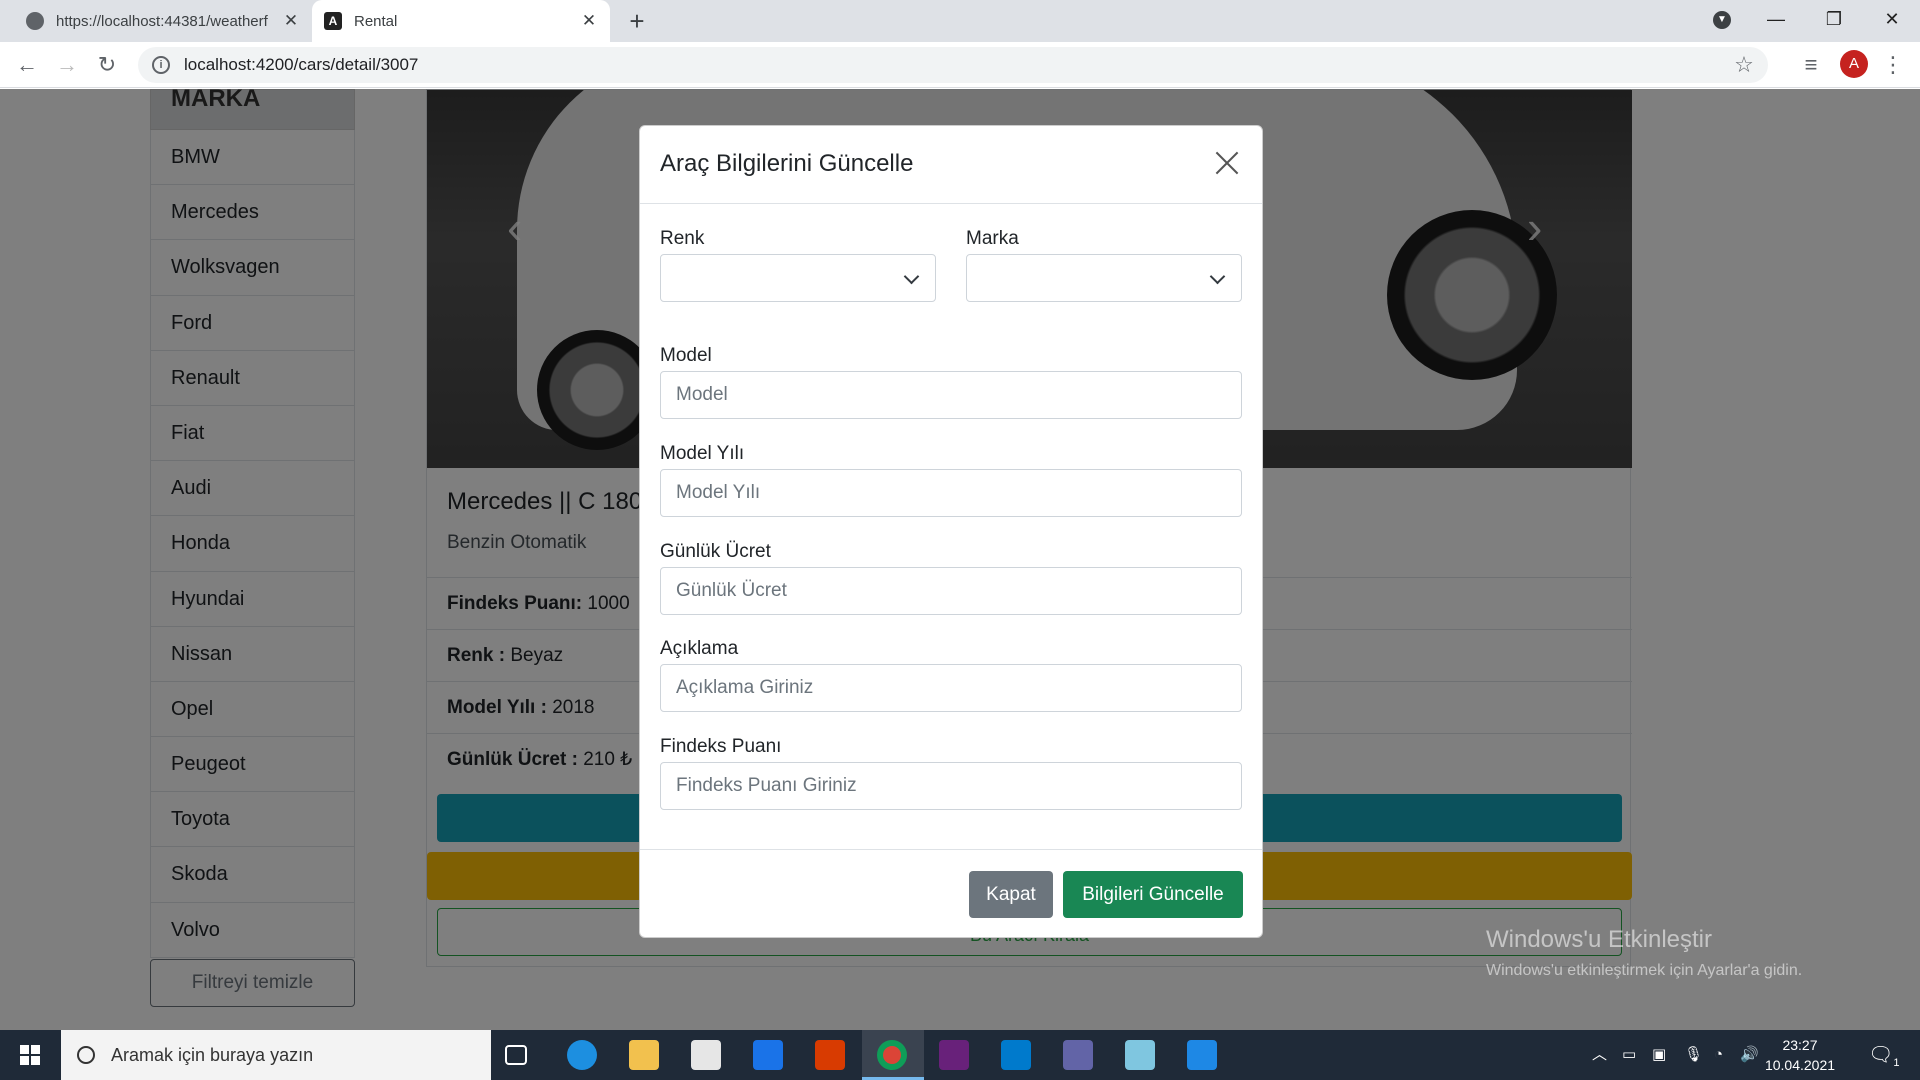 The width and height of the screenshot is (1920, 1080). What do you see at coordinates (107, 65) in the screenshot?
I see `reload-button: ↻` at bounding box center [107, 65].